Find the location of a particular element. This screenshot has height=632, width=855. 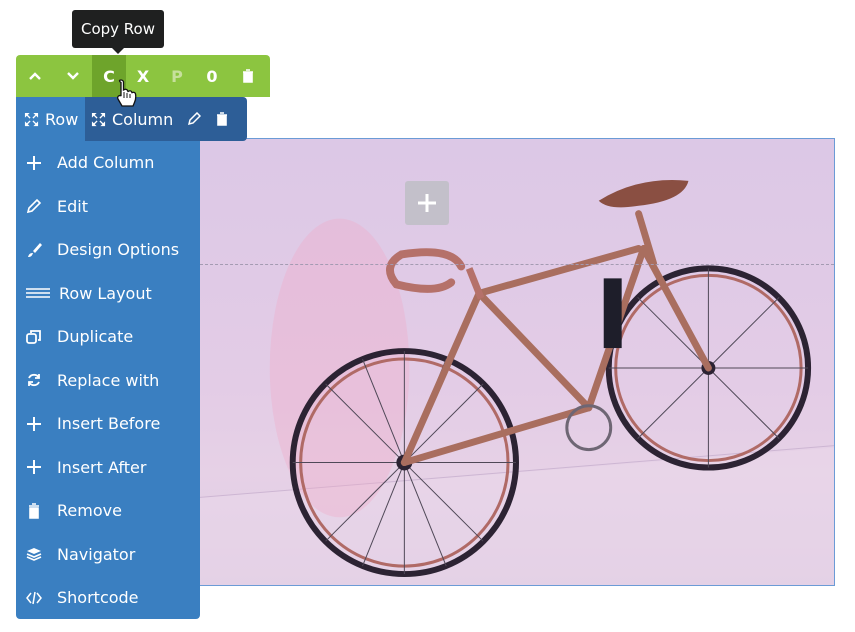

layers-icon is located at coordinates (34, 555).